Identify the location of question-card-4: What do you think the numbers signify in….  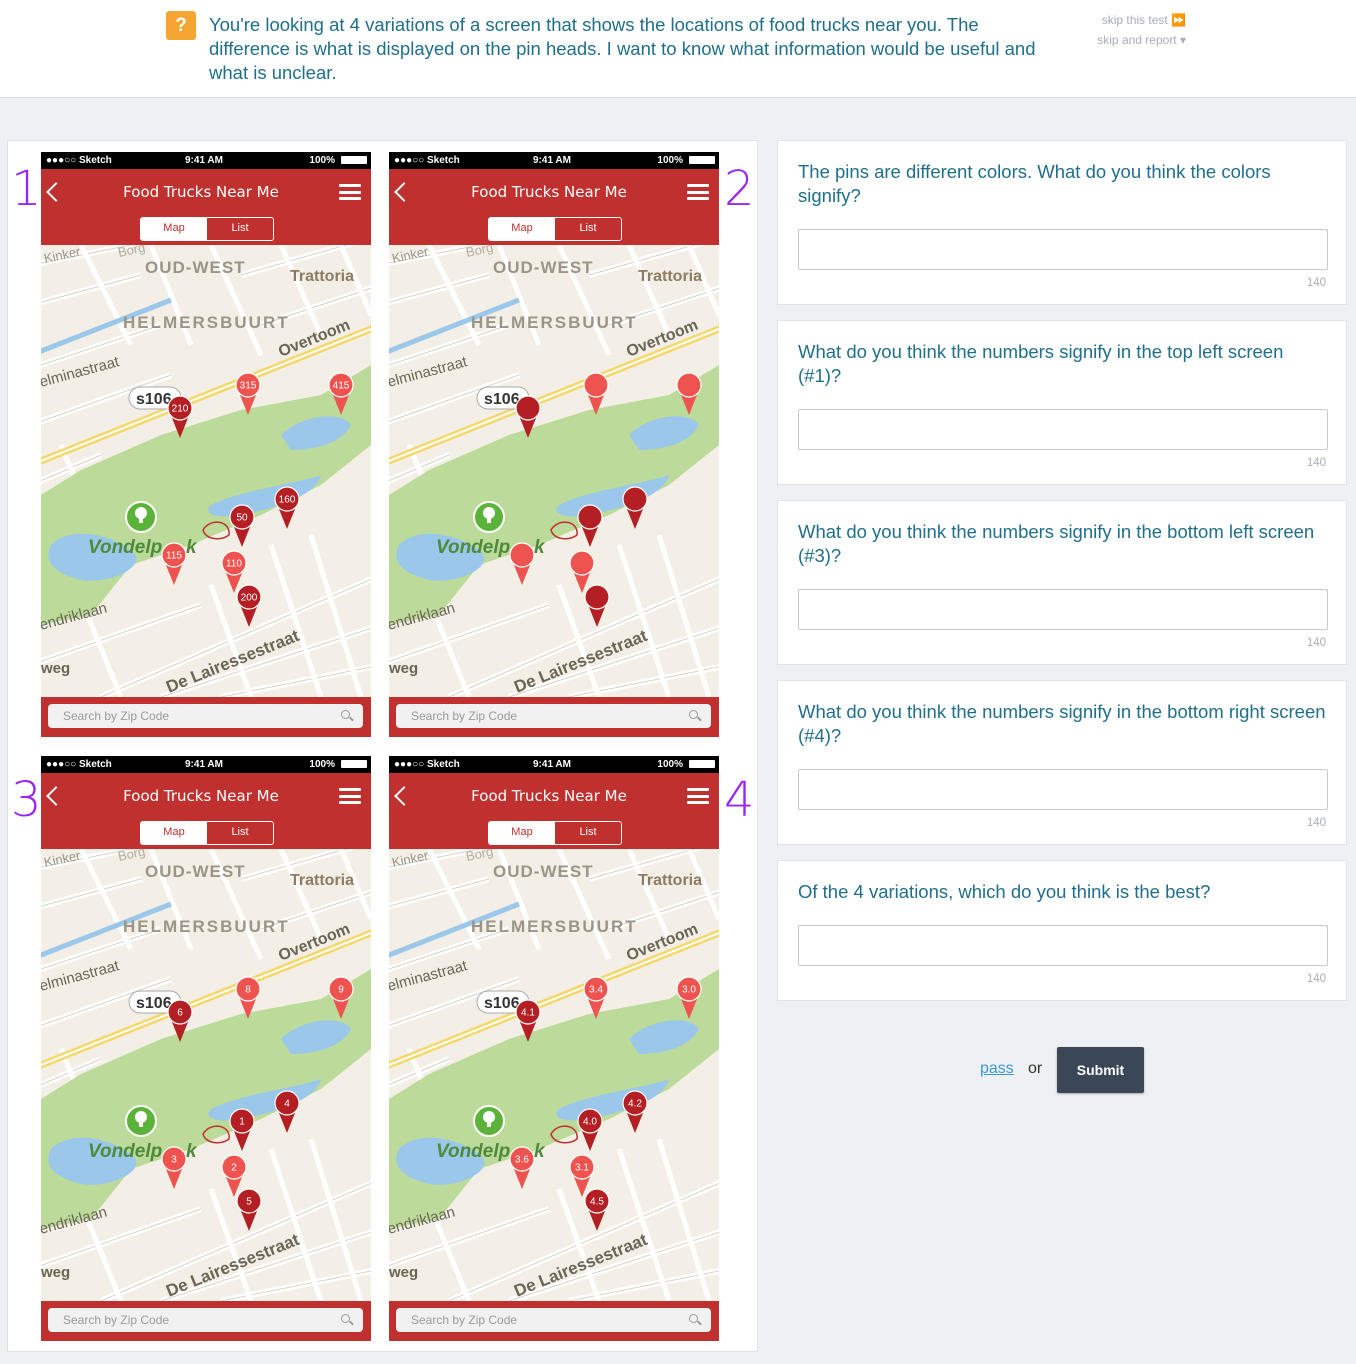
(1062, 762).